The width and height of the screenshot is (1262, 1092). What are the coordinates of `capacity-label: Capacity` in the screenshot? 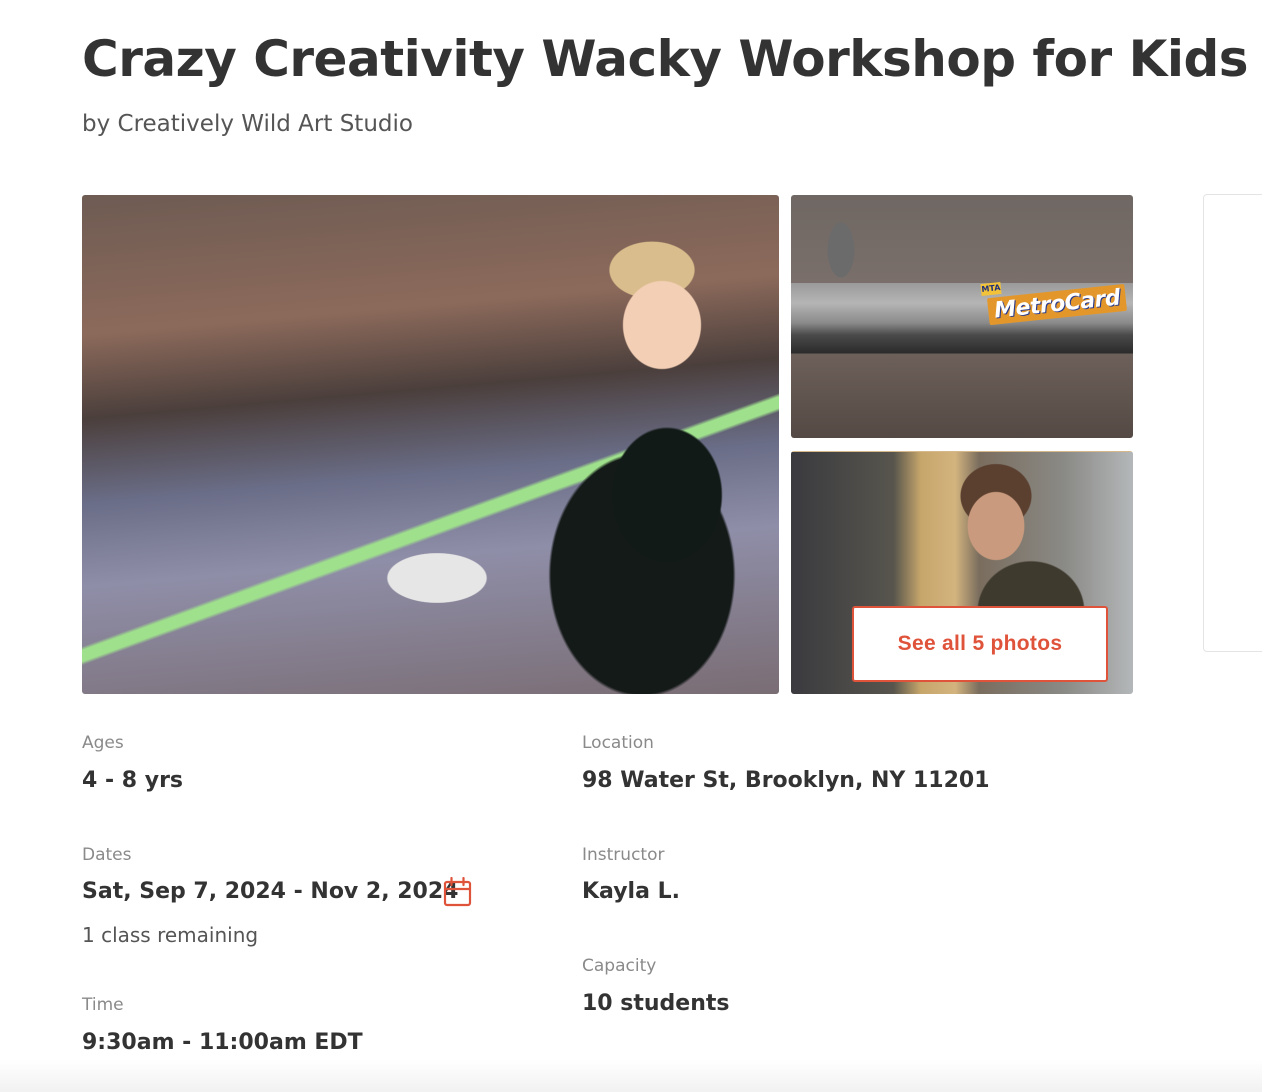 It's located at (619, 966).